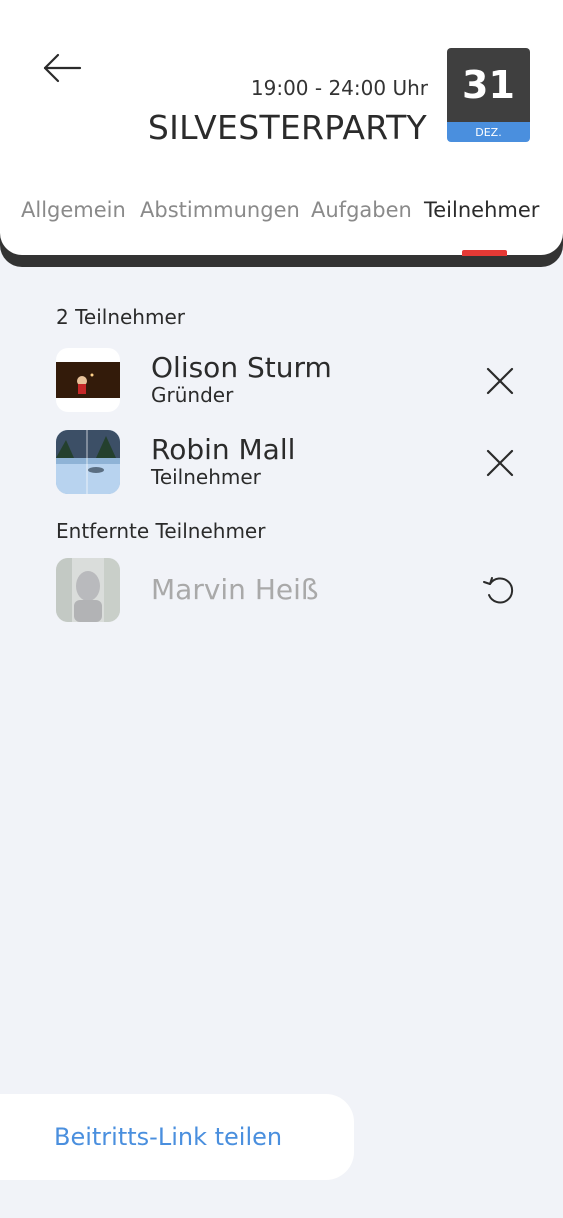 This screenshot has height=1218, width=563. Describe the element at coordinates (339, 88) in the screenshot. I see `event-time: 19:00 - 24:00 Uhr` at that location.